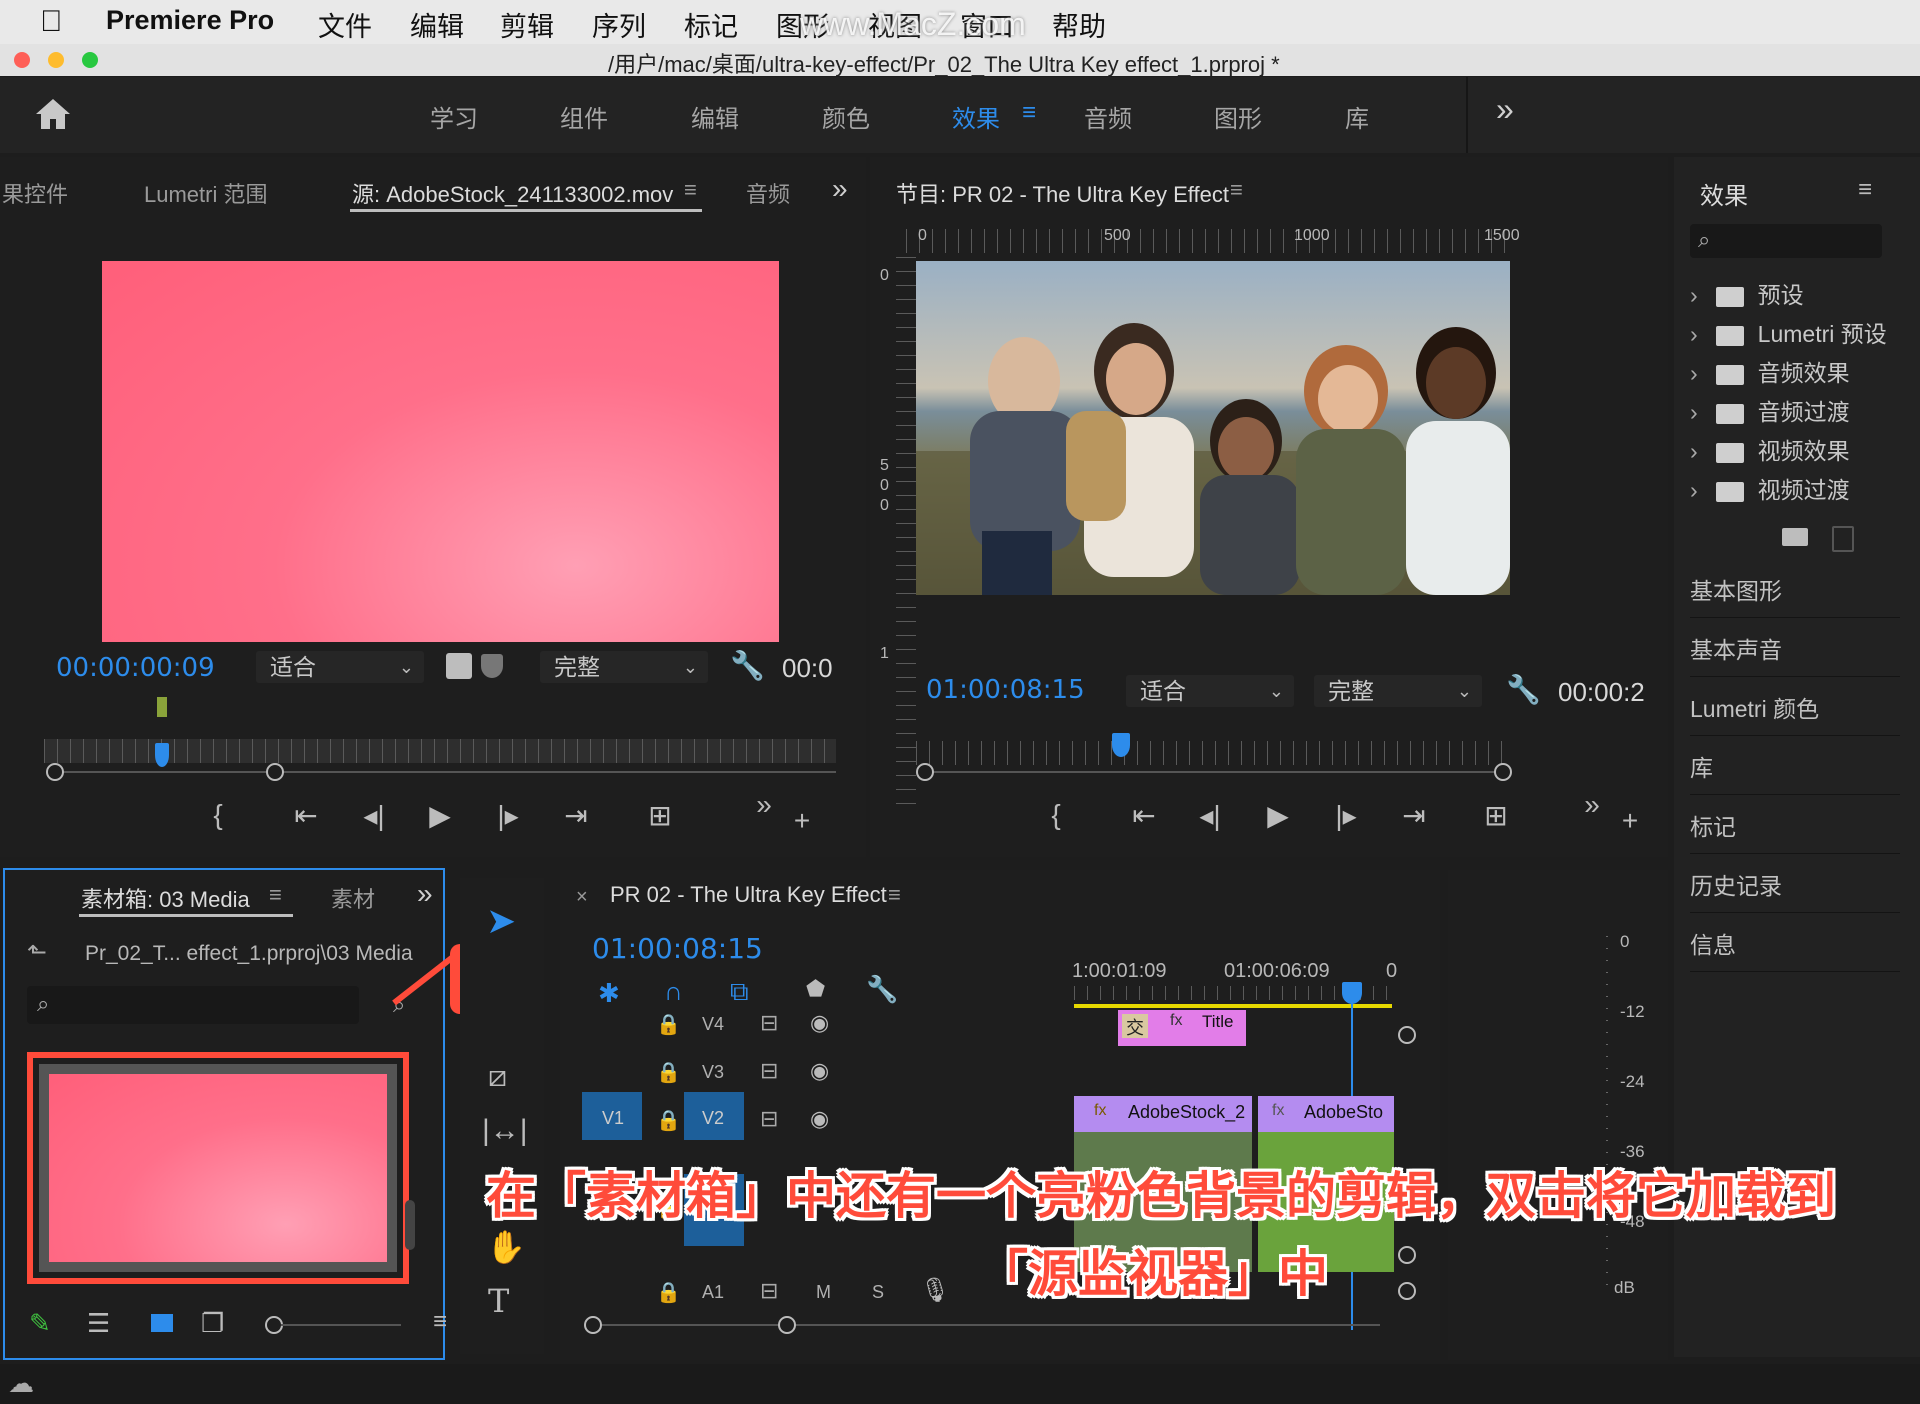 The image size is (1920, 1404). What do you see at coordinates (90, 60) in the screenshot?
I see `zoom-window-button` at bounding box center [90, 60].